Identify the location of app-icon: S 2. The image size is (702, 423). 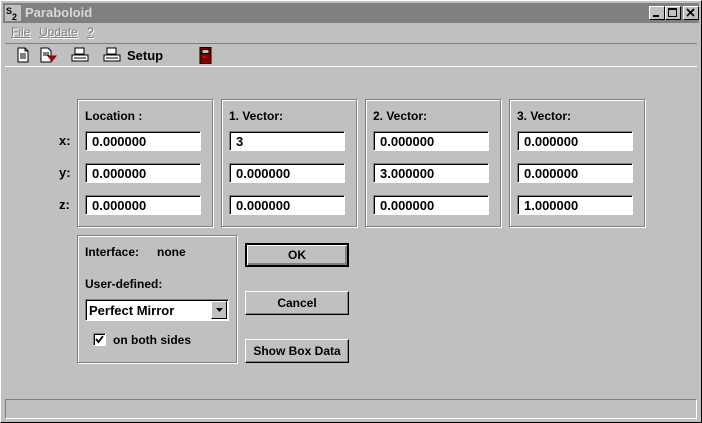
(13, 13).